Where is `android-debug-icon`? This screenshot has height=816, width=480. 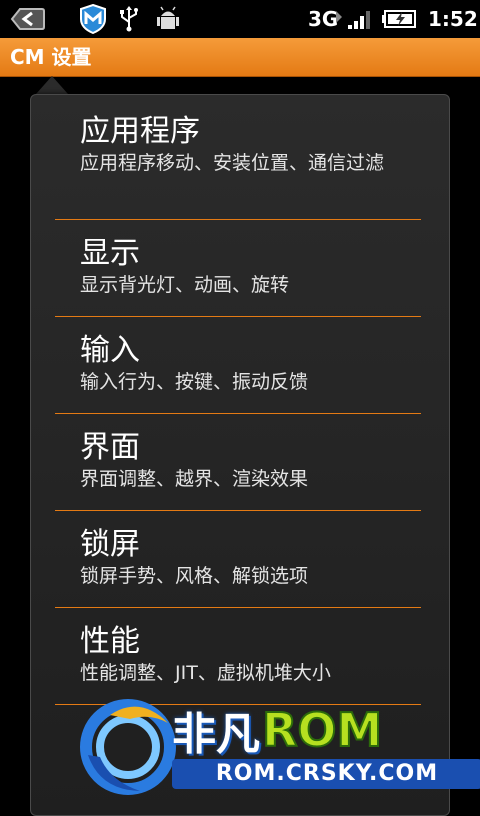 android-debug-icon is located at coordinates (168, 19).